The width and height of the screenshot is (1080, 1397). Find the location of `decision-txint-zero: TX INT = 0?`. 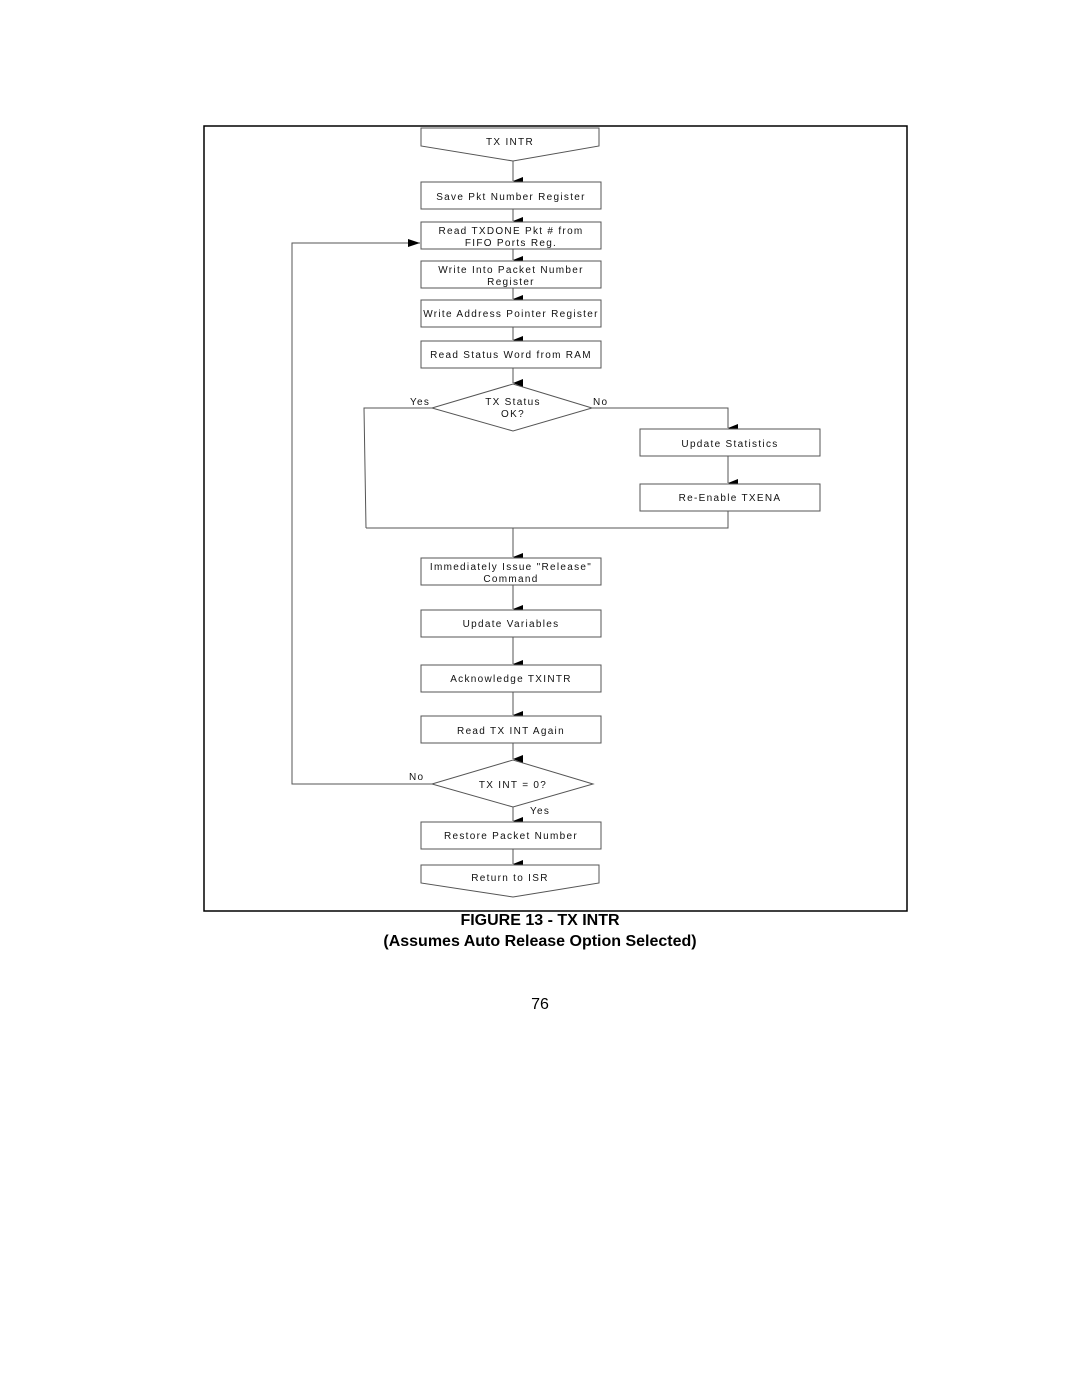

decision-txint-zero: TX INT = 0? is located at coordinates (512, 783).